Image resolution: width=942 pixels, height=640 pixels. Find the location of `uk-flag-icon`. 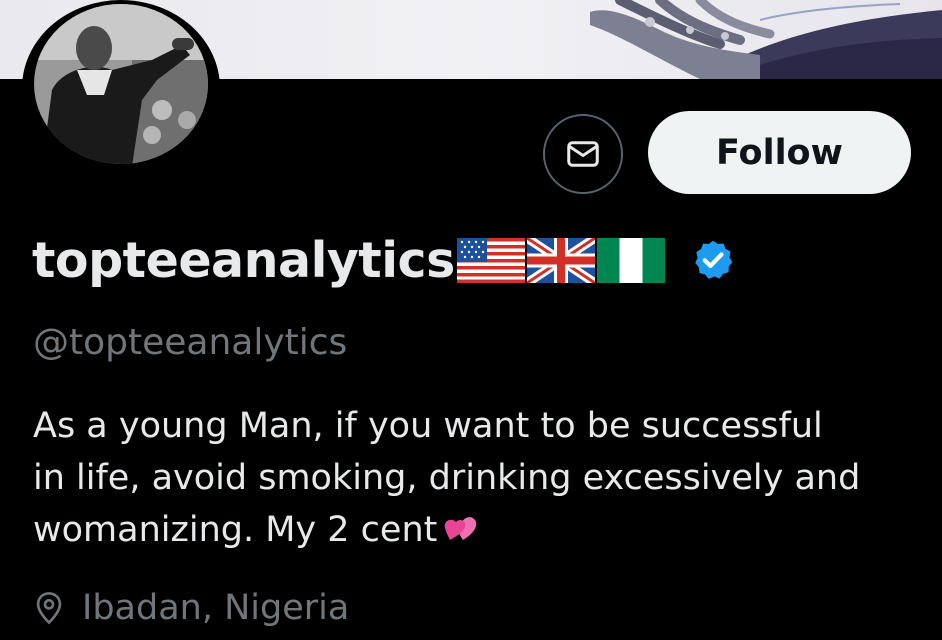

uk-flag-icon is located at coordinates (560, 260).